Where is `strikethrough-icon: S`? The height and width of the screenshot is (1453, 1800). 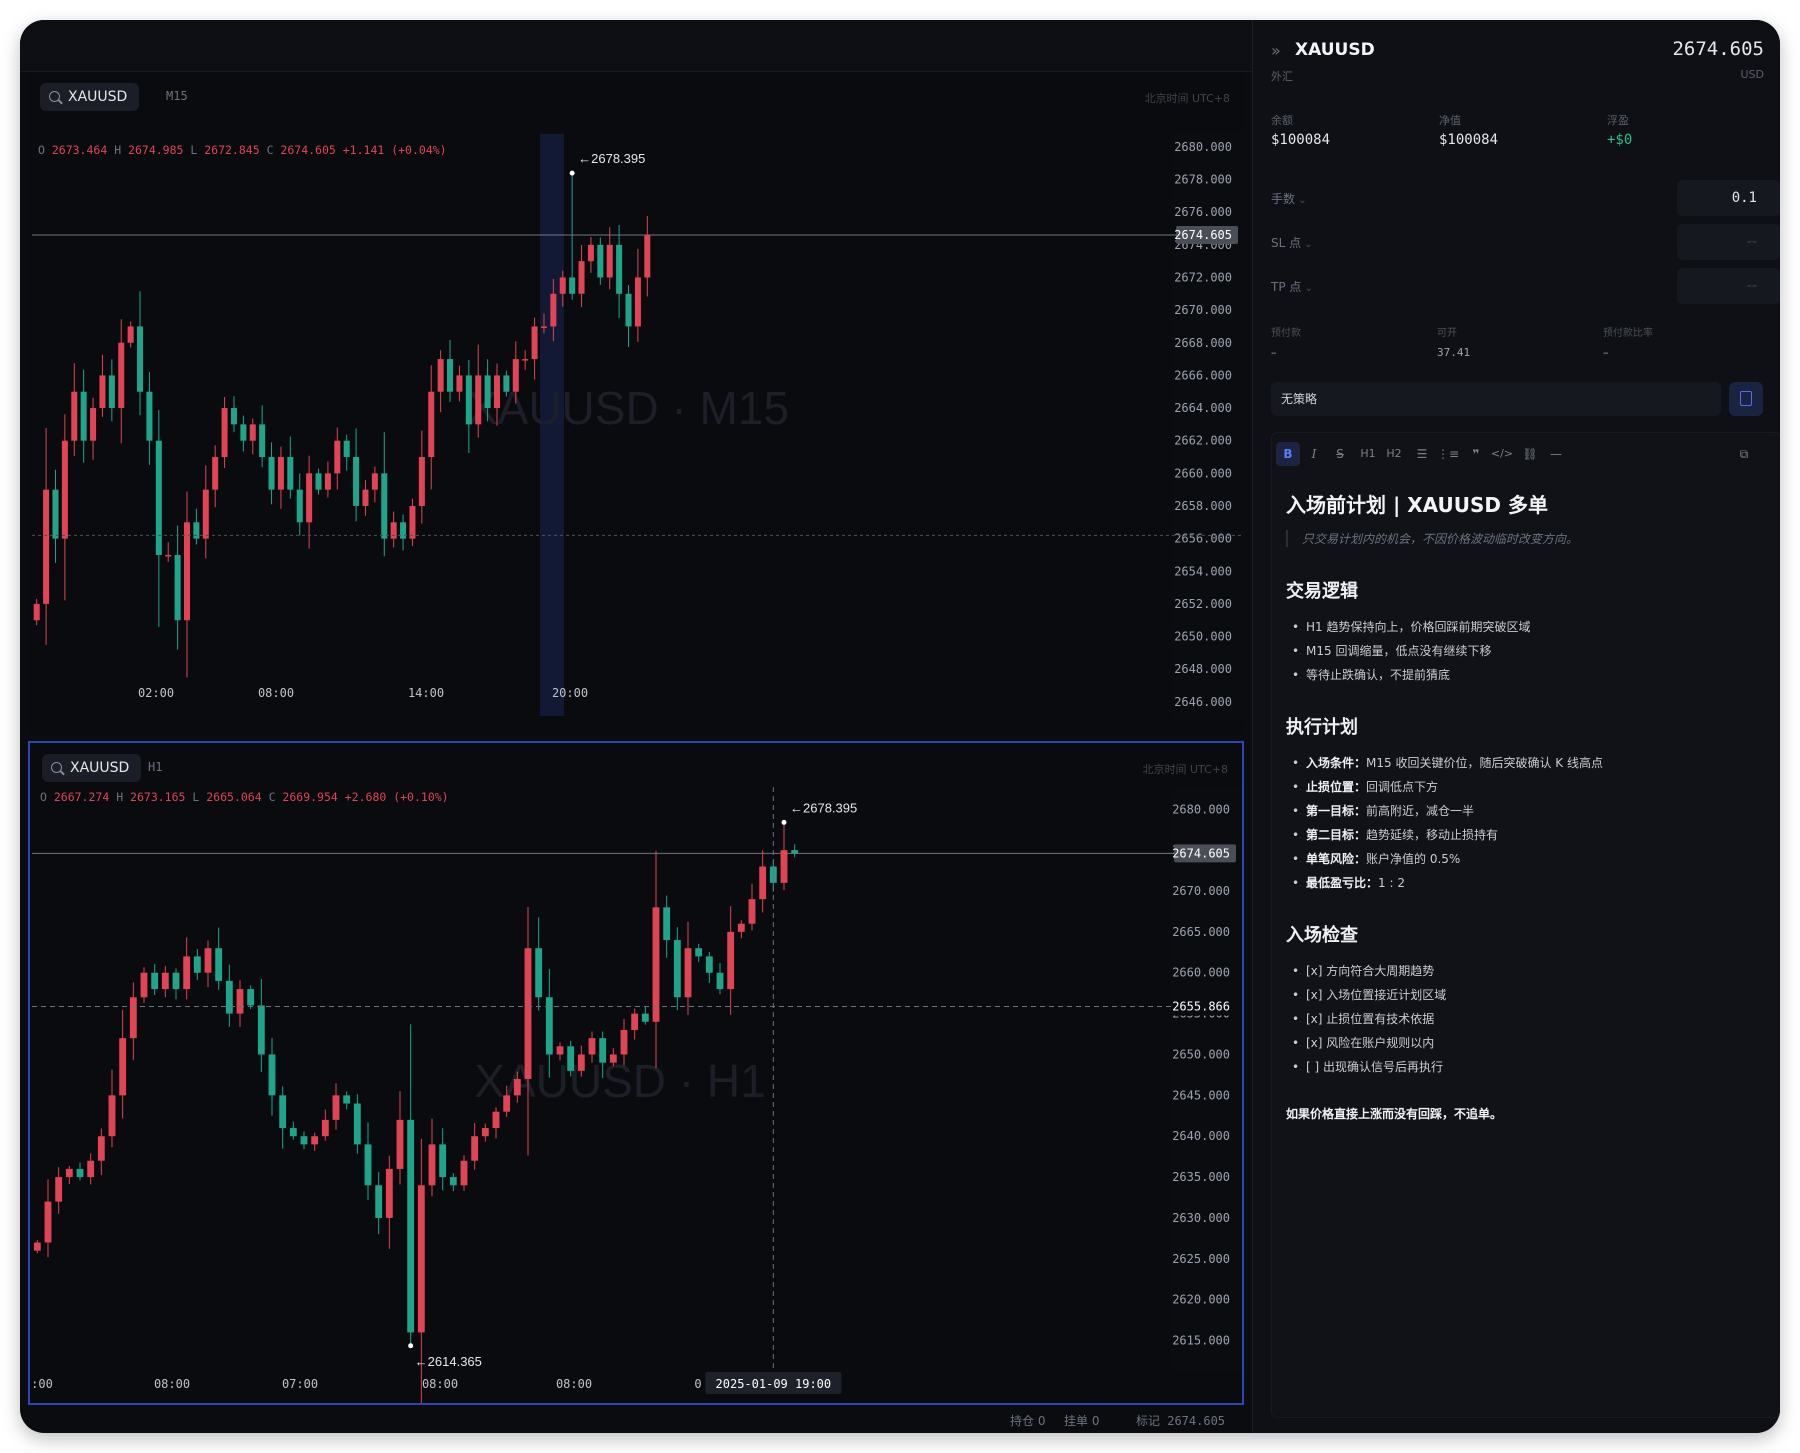 strikethrough-icon: S is located at coordinates (1340, 454).